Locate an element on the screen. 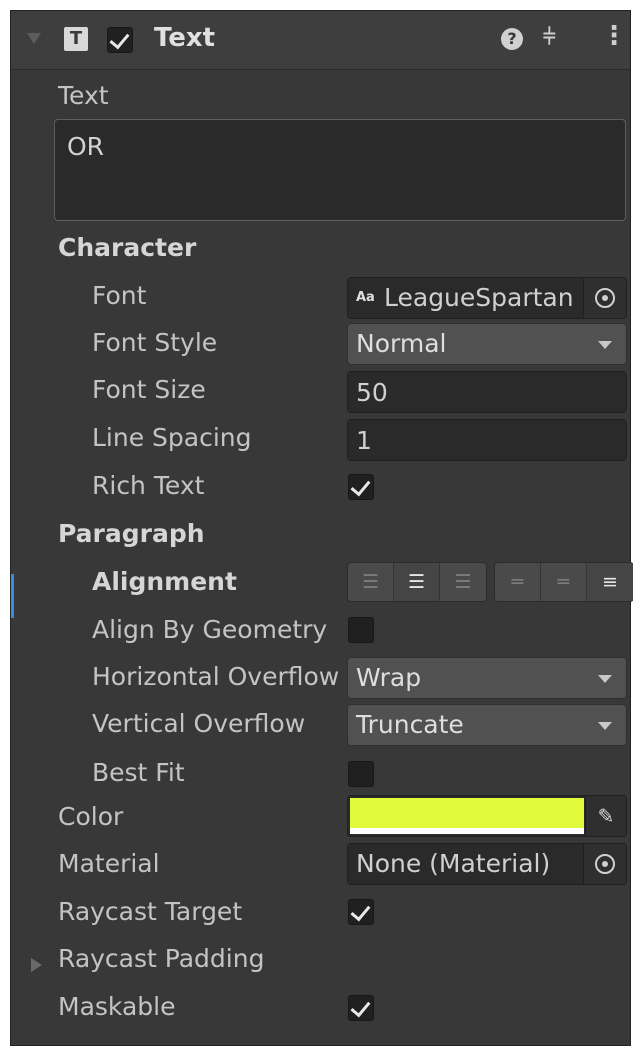  horizontal-overflow-value: Wrap is located at coordinates (389, 677).